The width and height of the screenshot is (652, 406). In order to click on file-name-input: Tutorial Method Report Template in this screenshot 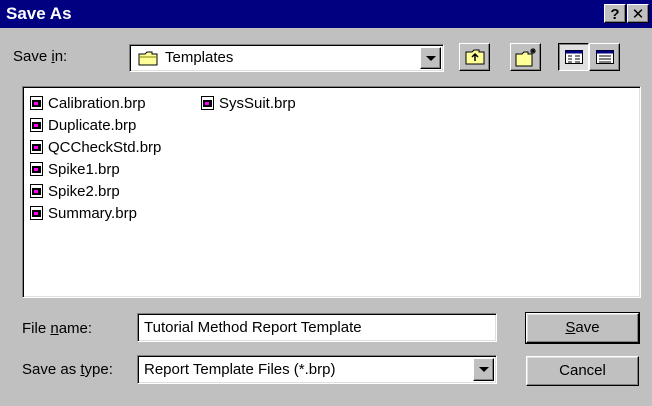, I will do `click(317, 327)`.